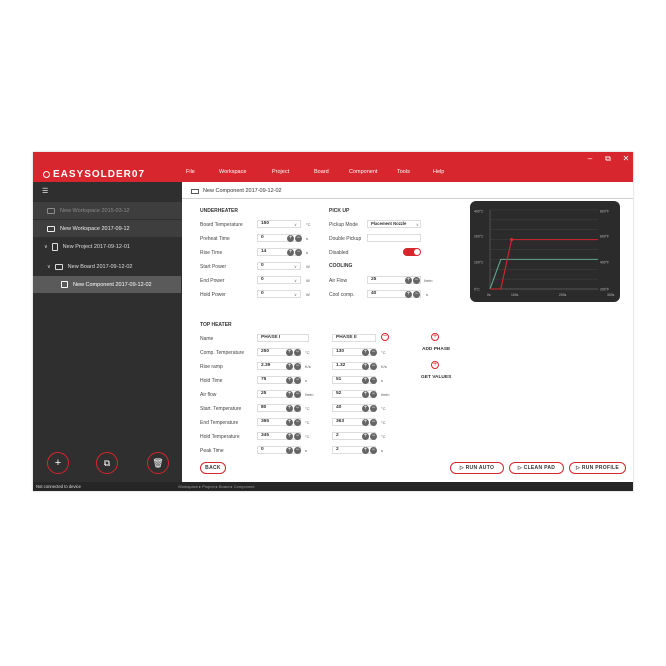 This screenshot has height=666, width=666. What do you see at coordinates (283, 338) in the screenshot?
I see `phase1-name-field: PHASE I` at bounding box center [283, 338].